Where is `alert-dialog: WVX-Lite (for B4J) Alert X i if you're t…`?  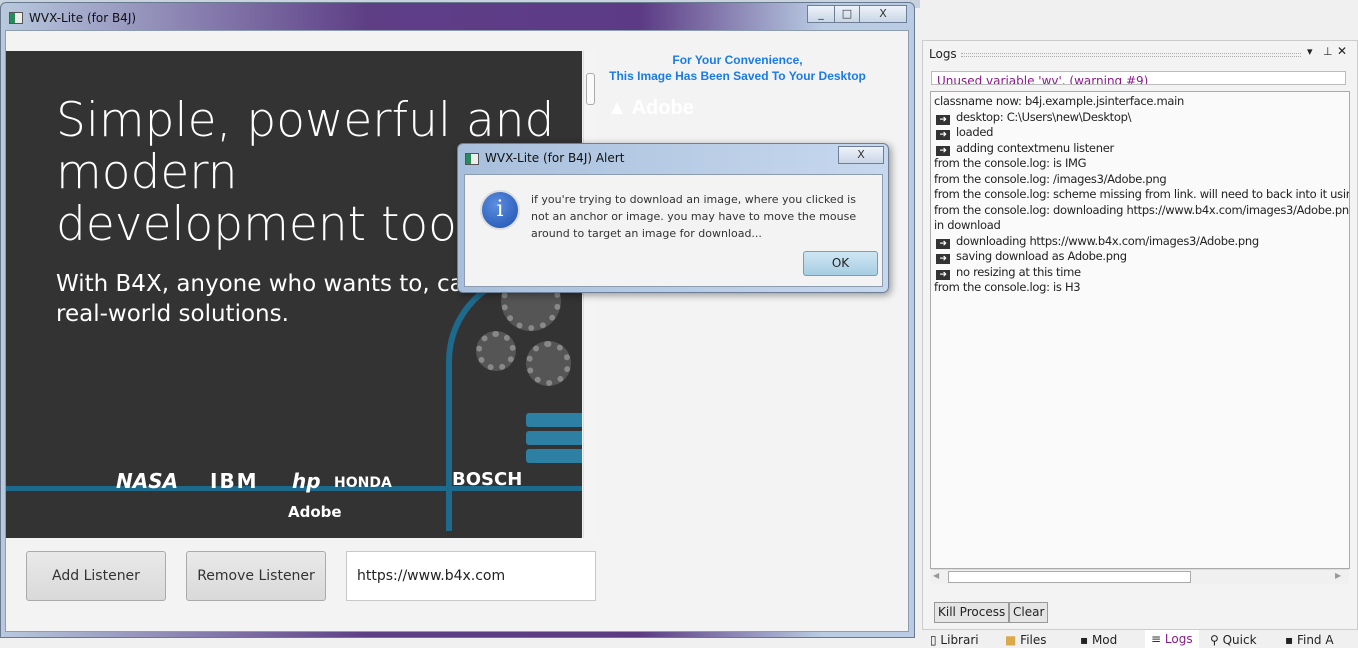
alert-dialog: WVX-Lite (for B4J) Alert X i if you're t… is located at coordinates (673, 218).